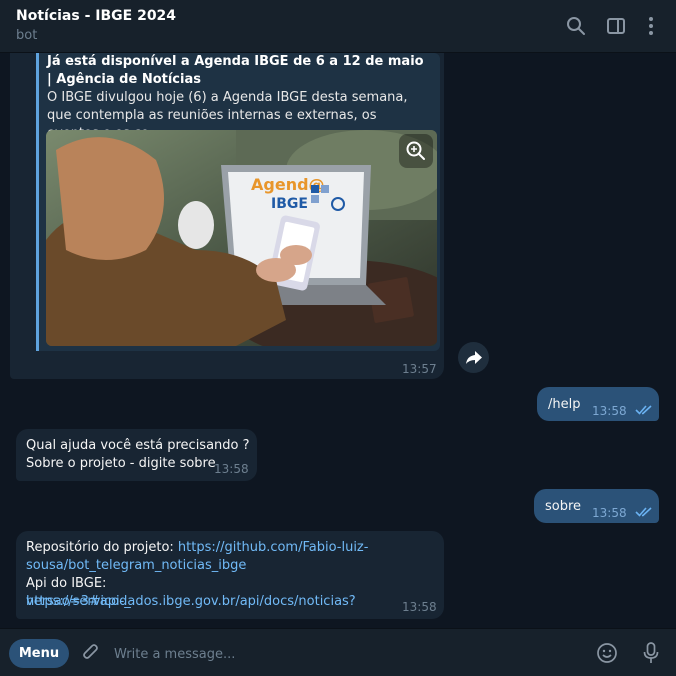 This screenshot has height=676, width=676. I want to click on repo-link: https://github.com/Fabio-luiz-, so click(273, 547).